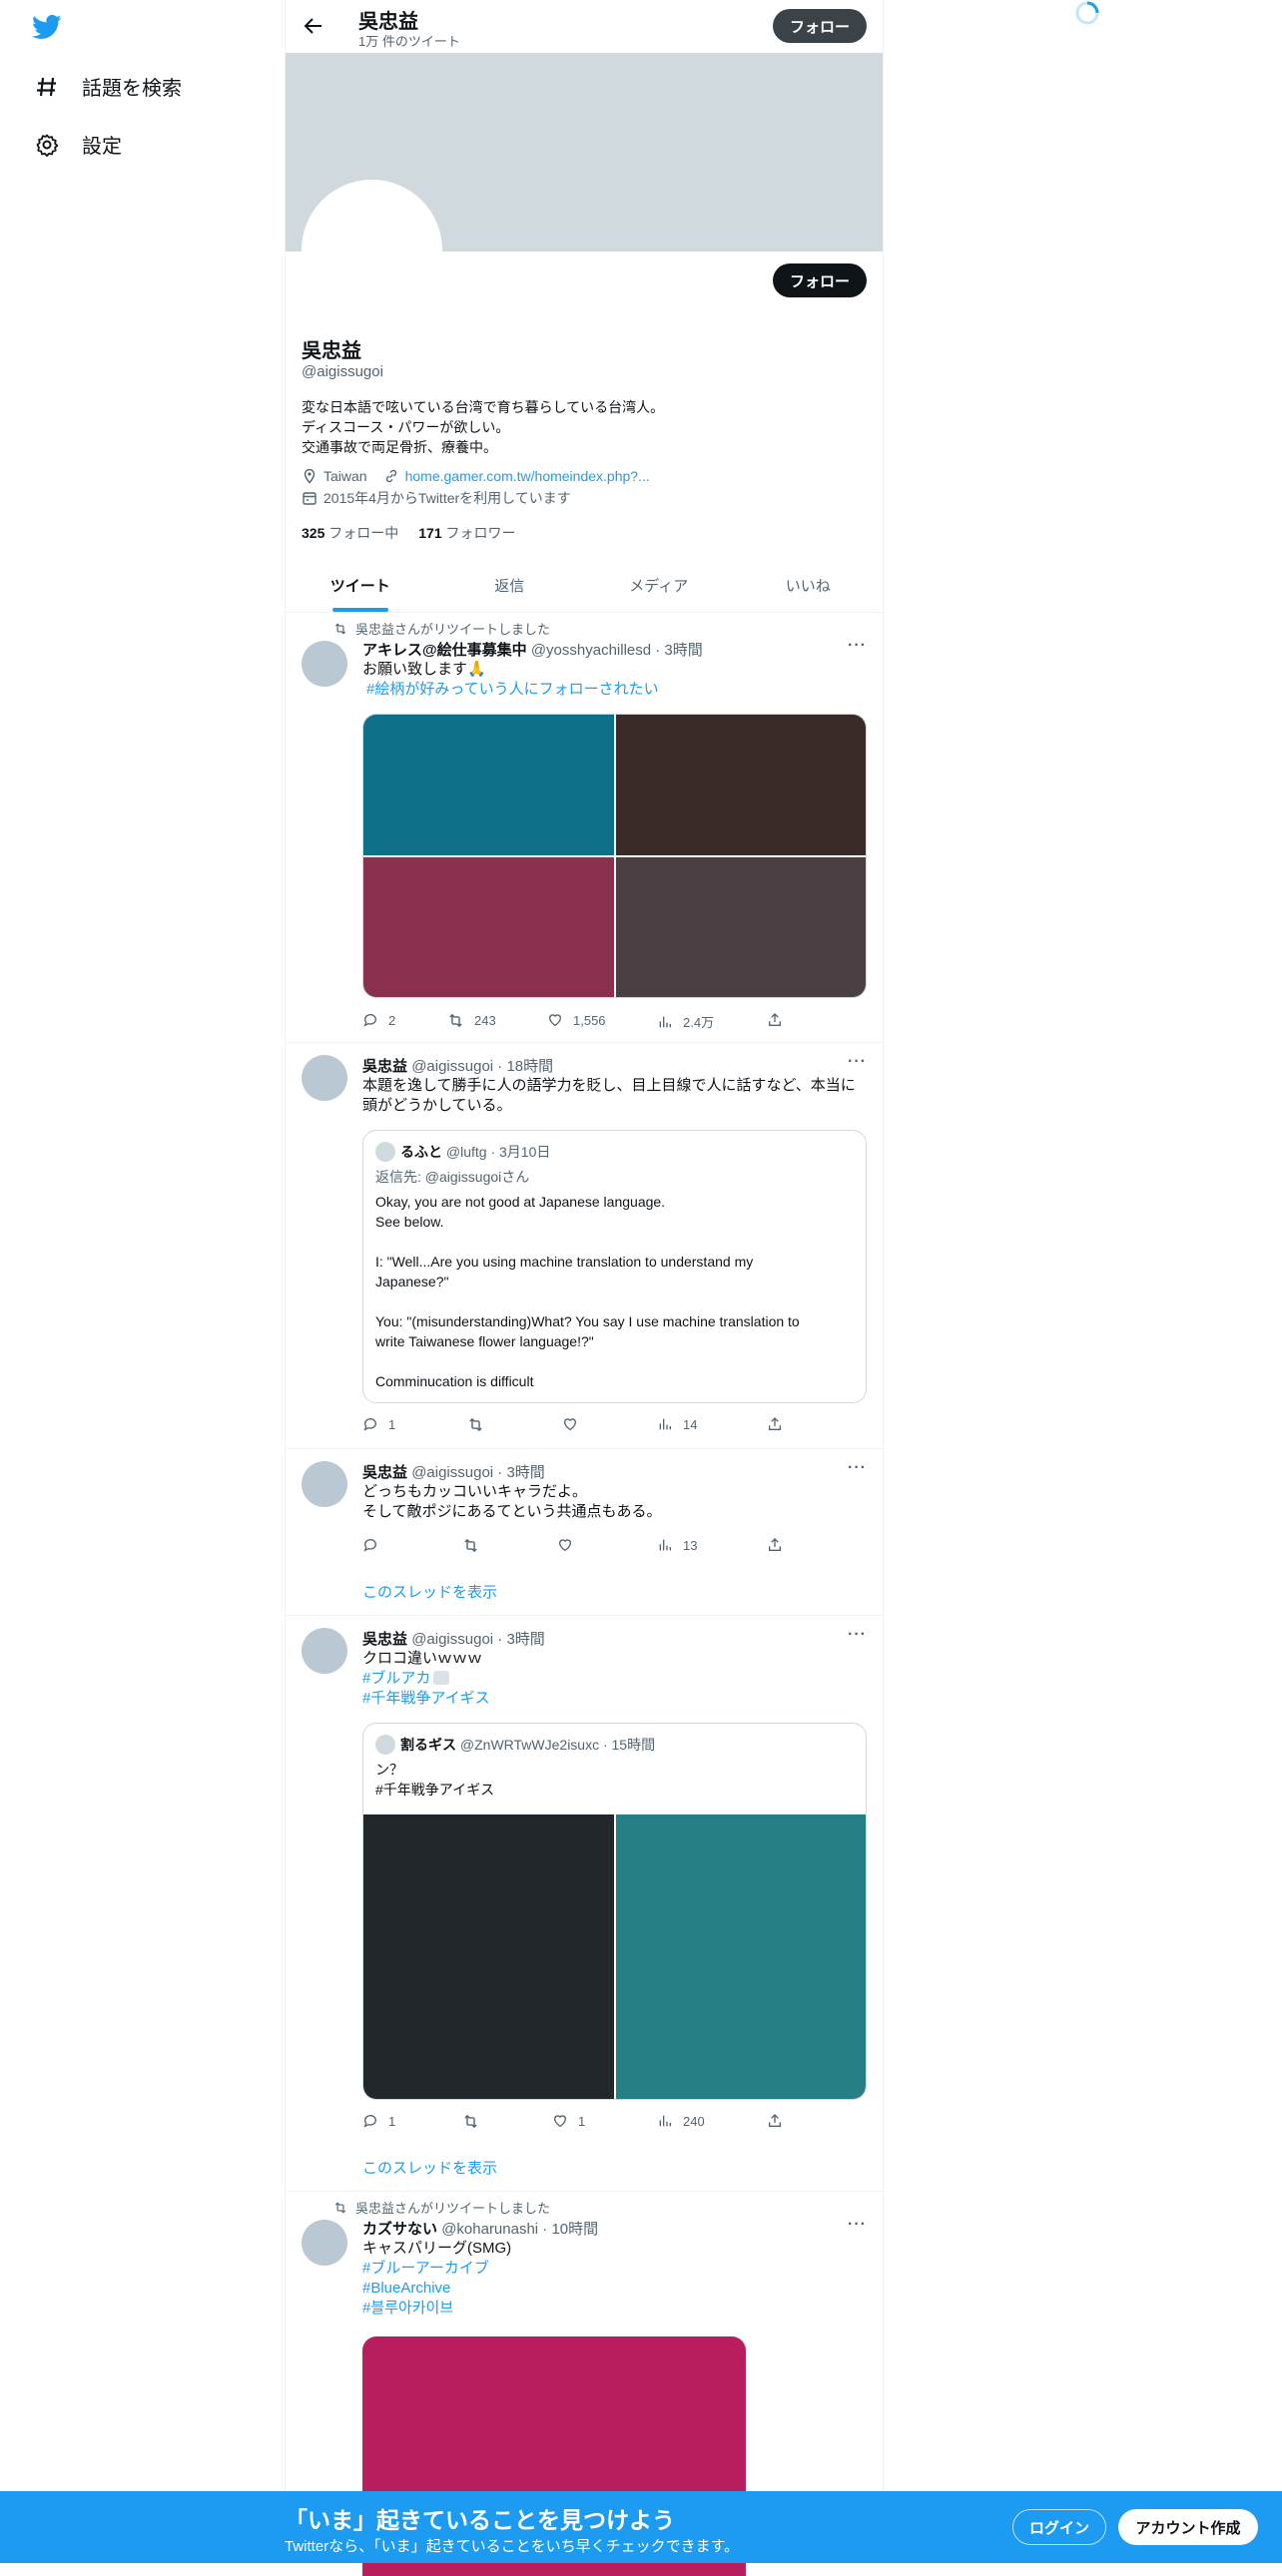  Describe the element at coordinates (809, 585) in the screenshot. I see `tab-likes: いいね` at that location.